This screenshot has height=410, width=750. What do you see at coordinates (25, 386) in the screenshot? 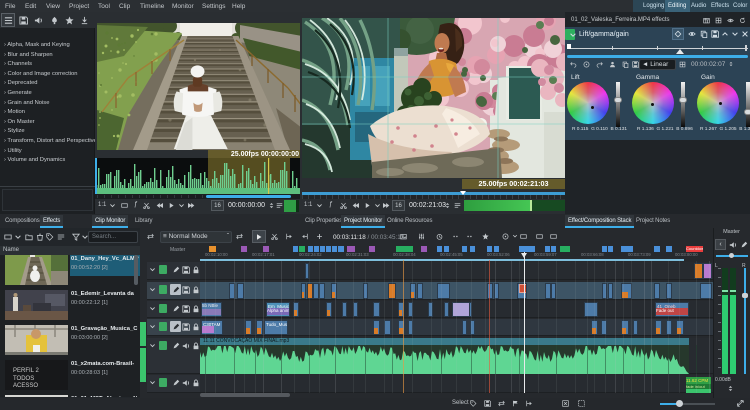
I see `svg-text: ACESSO` at bounding box center [25, 386].